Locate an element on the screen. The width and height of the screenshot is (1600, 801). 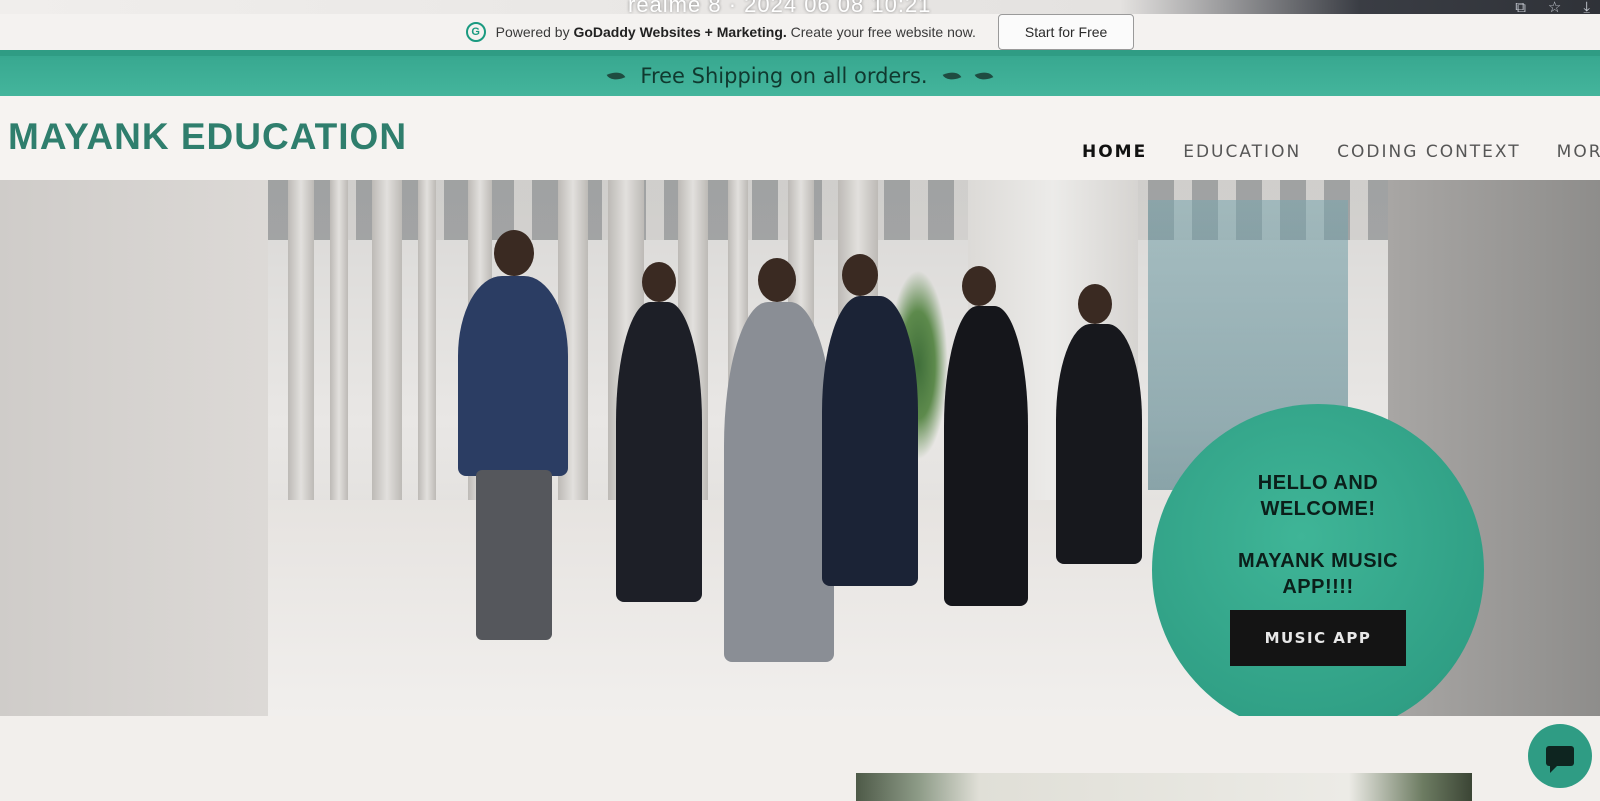
powered-by-suffix: Create your free website now. is located at coordinates (883, 32).